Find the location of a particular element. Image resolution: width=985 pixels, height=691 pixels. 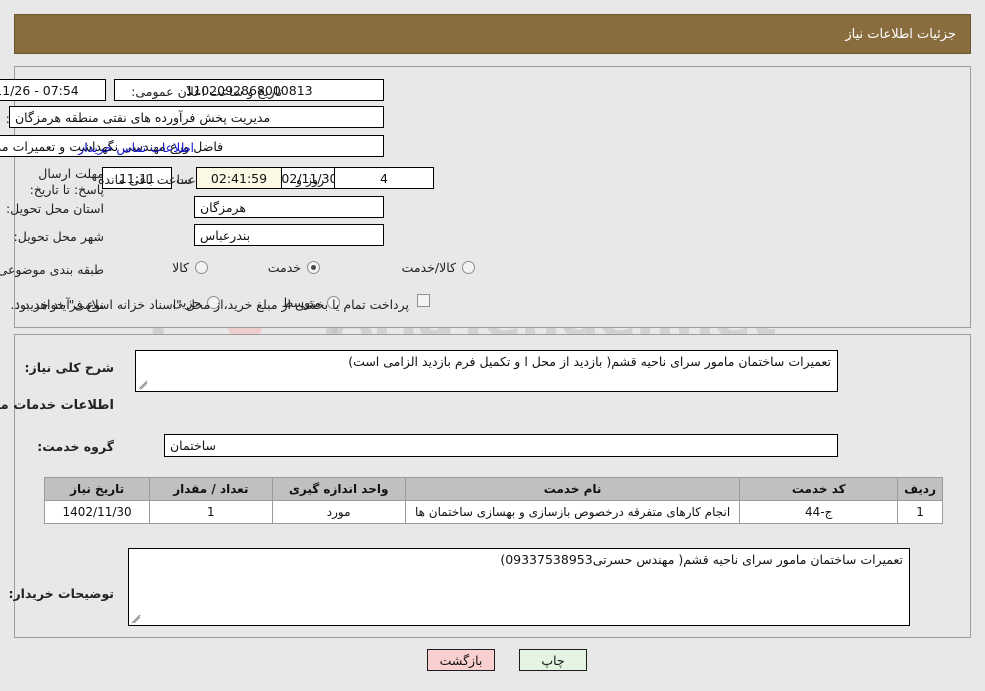

print-button: چاپ is located at coordinates (553, 660).